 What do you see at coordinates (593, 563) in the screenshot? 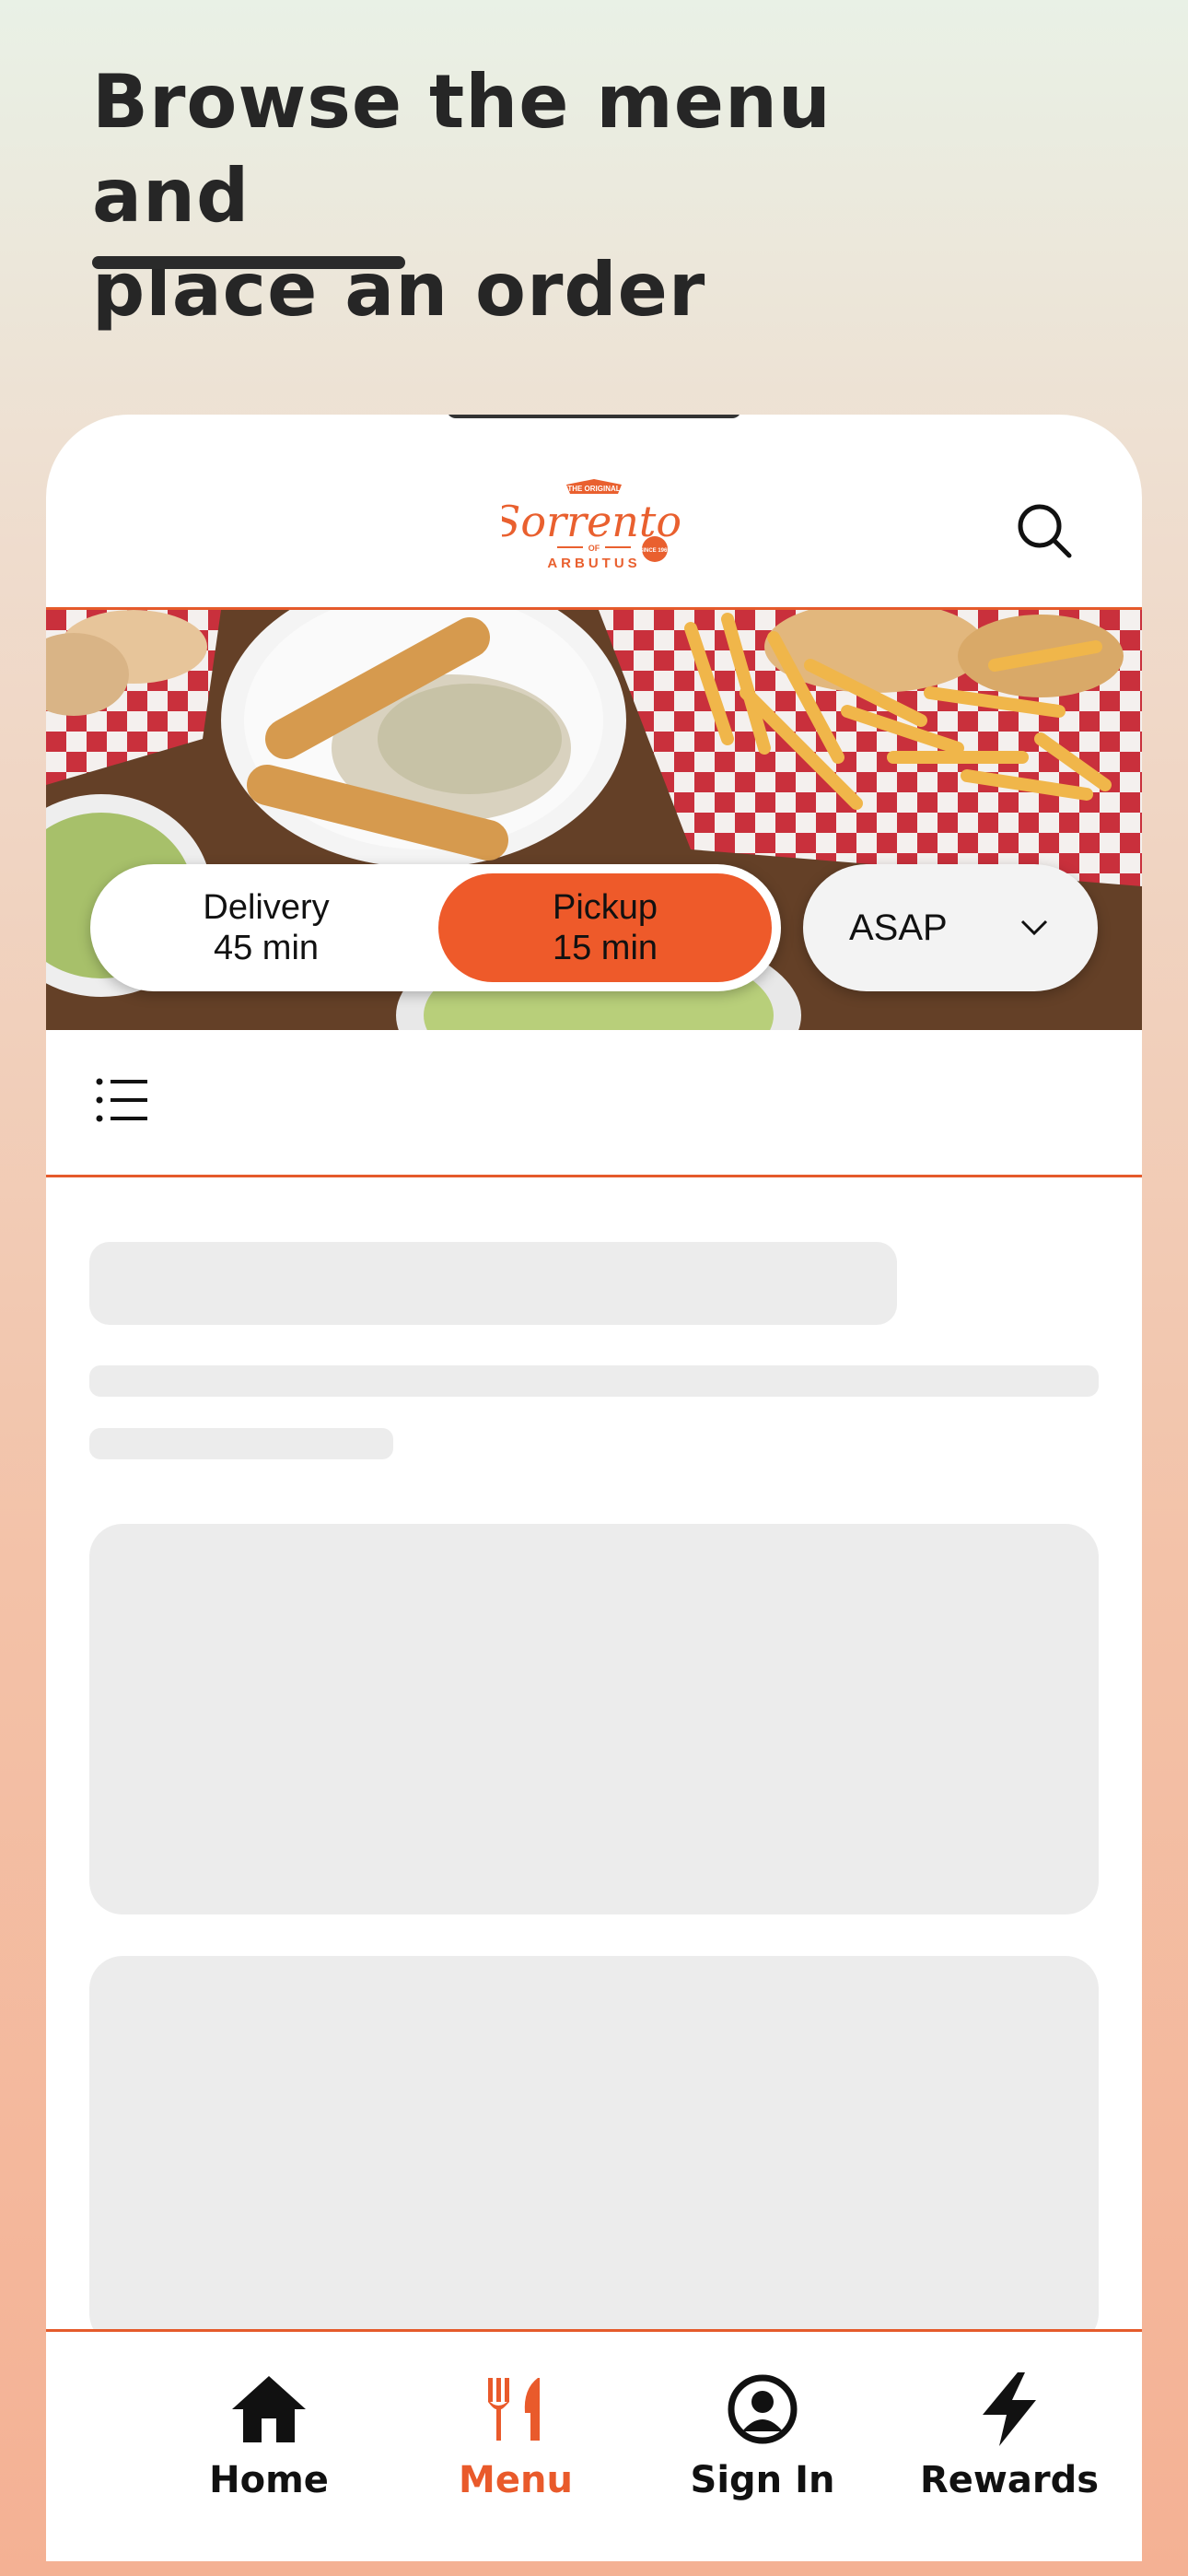
I see `svg-text: ARBUTUS` at bounding box center [593, 563].